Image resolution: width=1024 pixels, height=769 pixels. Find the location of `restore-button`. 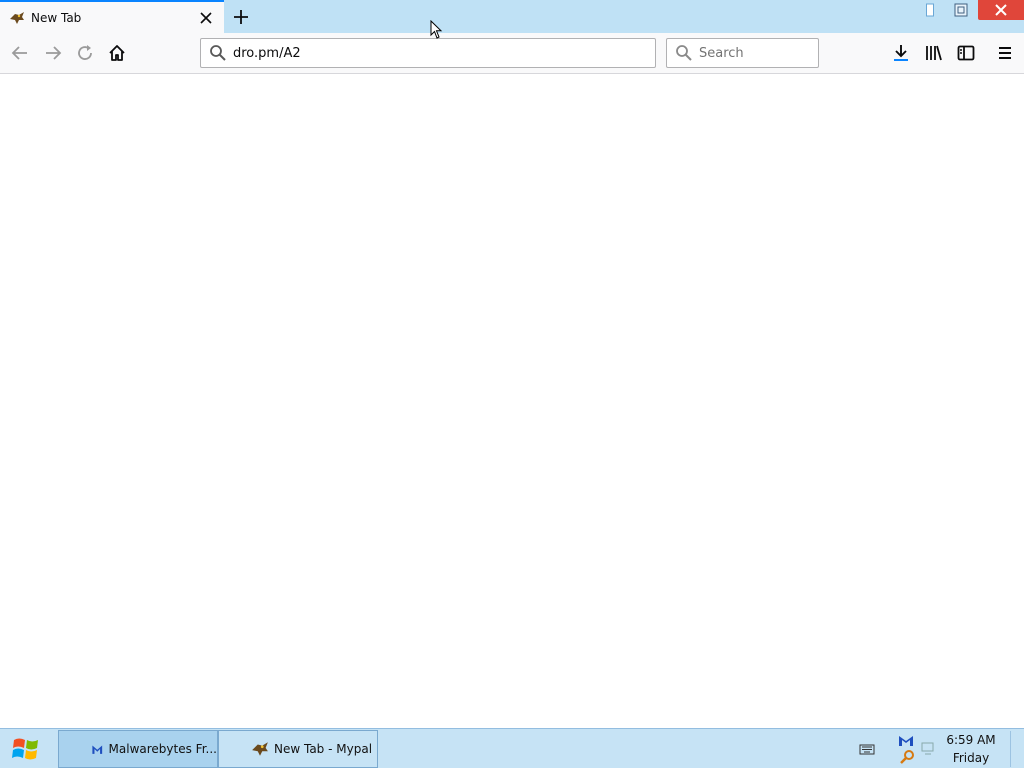

restore-button is located at coordinates (961, 10).